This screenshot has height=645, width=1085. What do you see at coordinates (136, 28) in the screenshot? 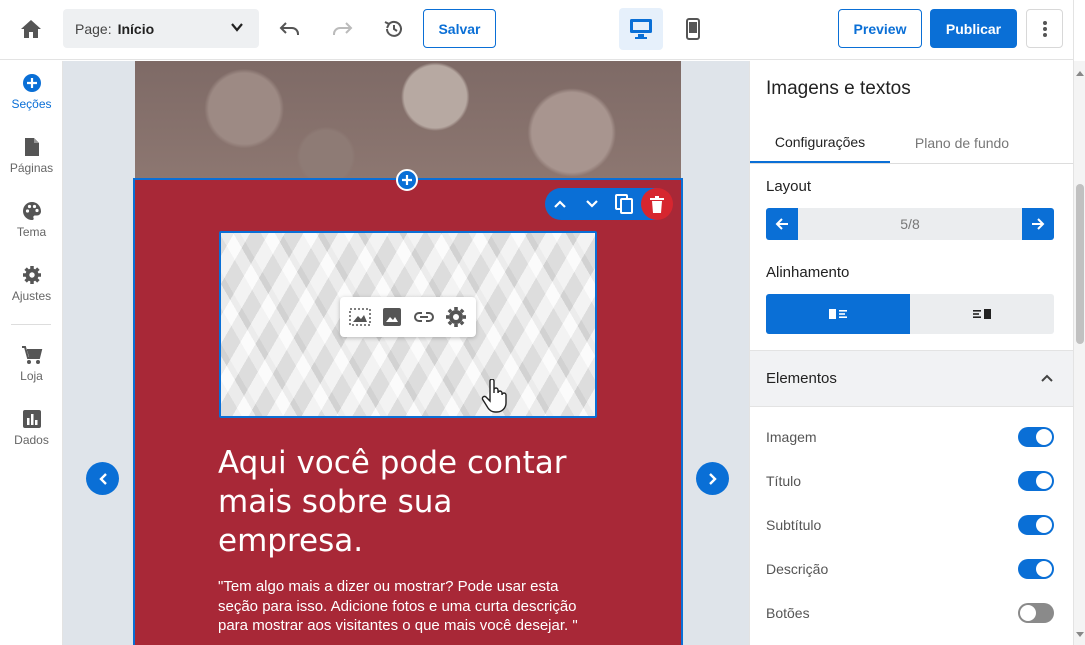
I see `page-selector-value: Início` at bounding box center [136, 28].